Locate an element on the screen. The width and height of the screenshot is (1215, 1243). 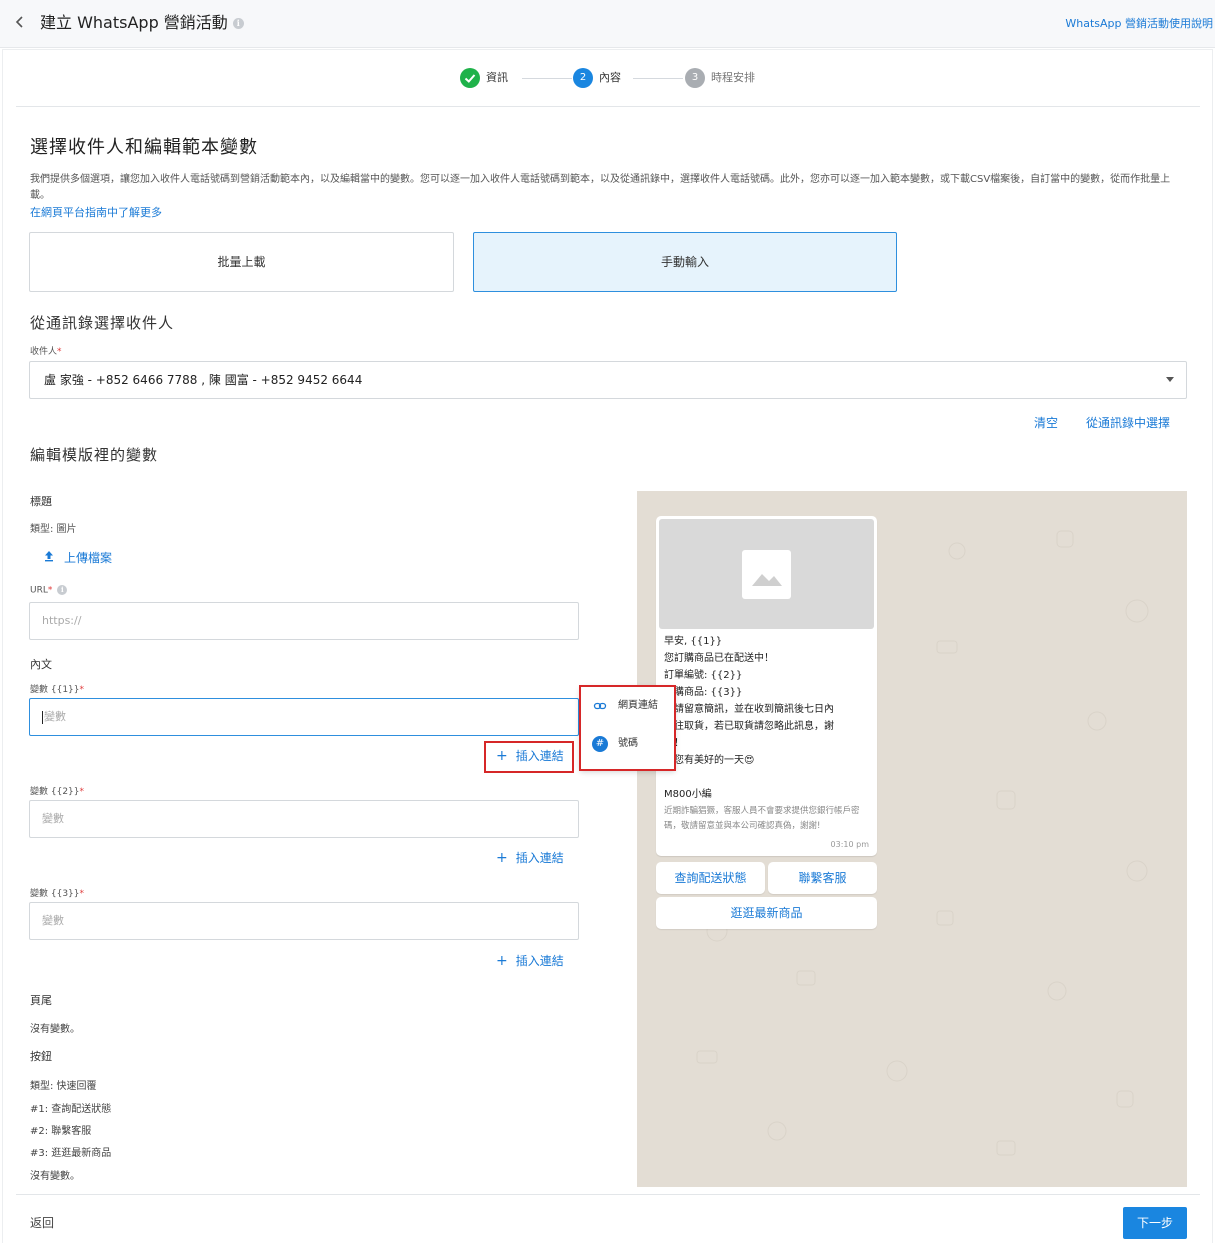
next-button: 下一步 is located at coordinates (1155, 1223).